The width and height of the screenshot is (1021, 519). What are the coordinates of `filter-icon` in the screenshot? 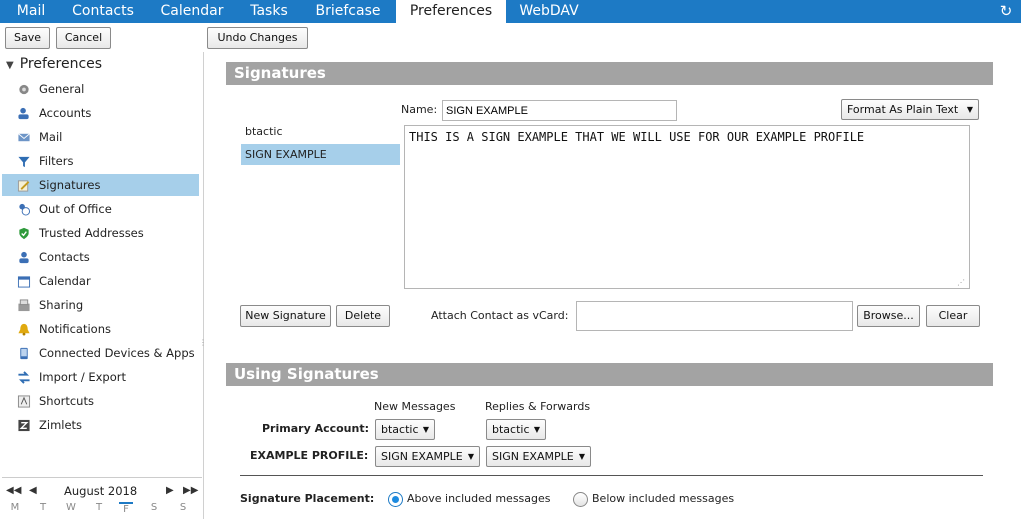 It's located at (24, 162).